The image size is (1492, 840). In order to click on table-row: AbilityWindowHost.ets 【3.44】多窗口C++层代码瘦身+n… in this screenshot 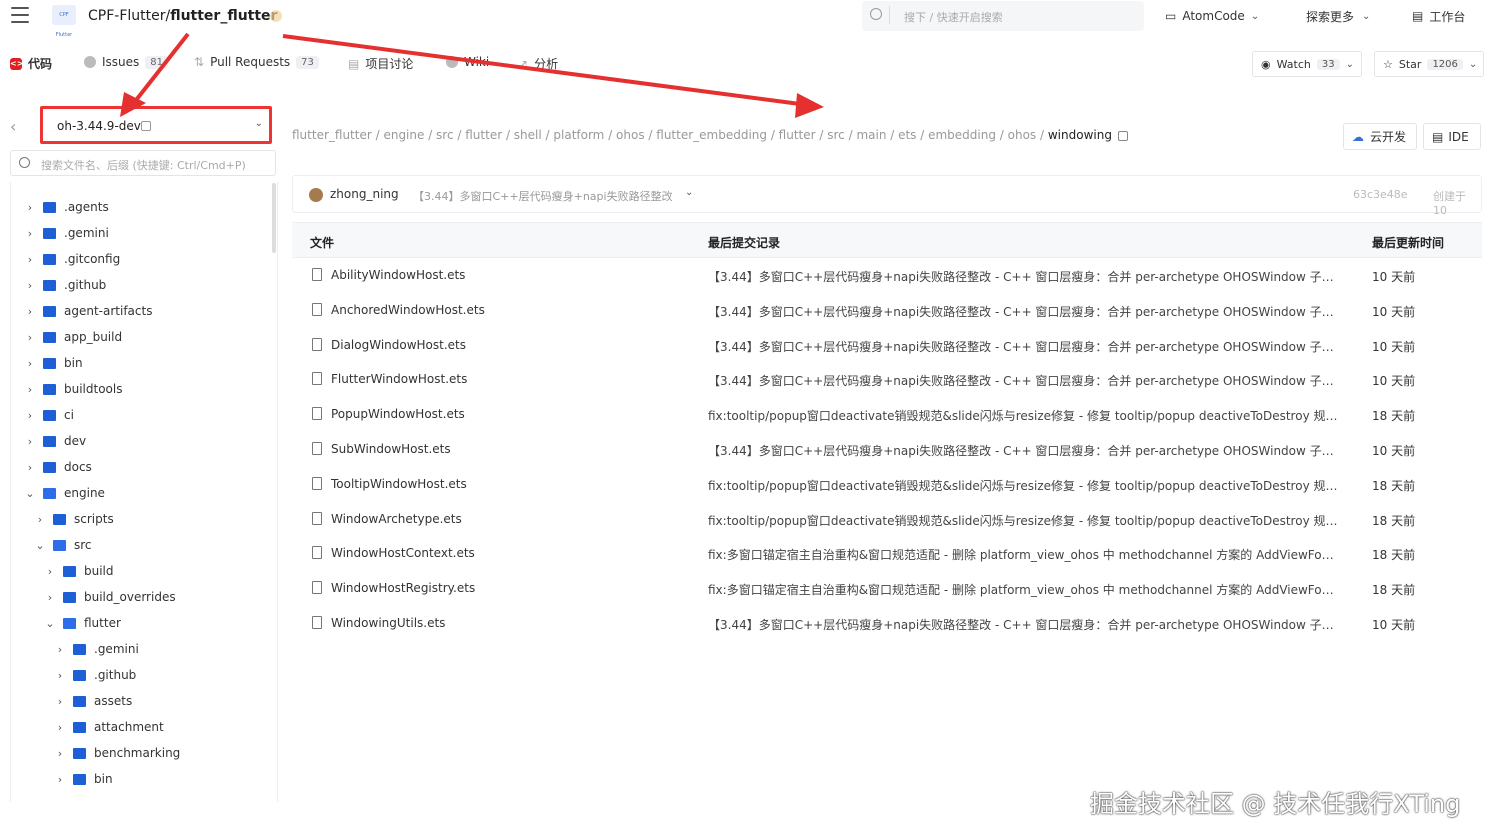, I will do `click(887, 275)`.